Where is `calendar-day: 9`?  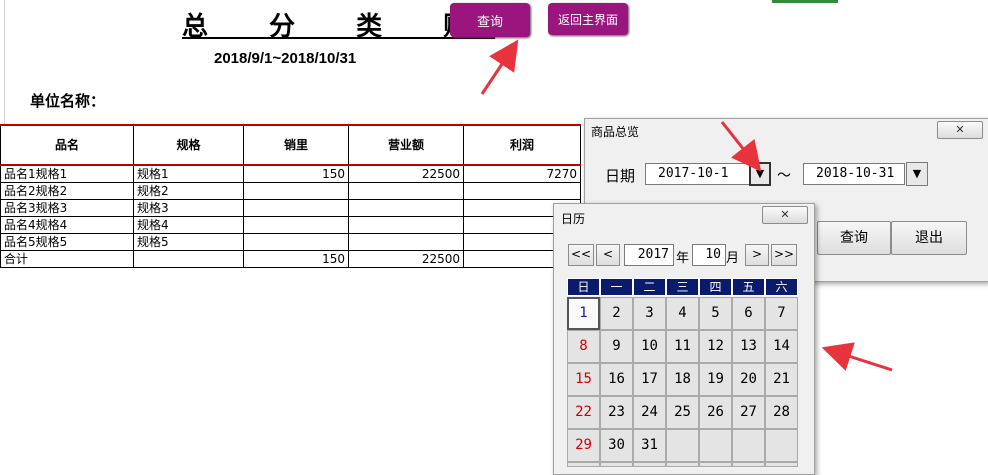 calendar-day: 9 is located at coordinates (616, 346).